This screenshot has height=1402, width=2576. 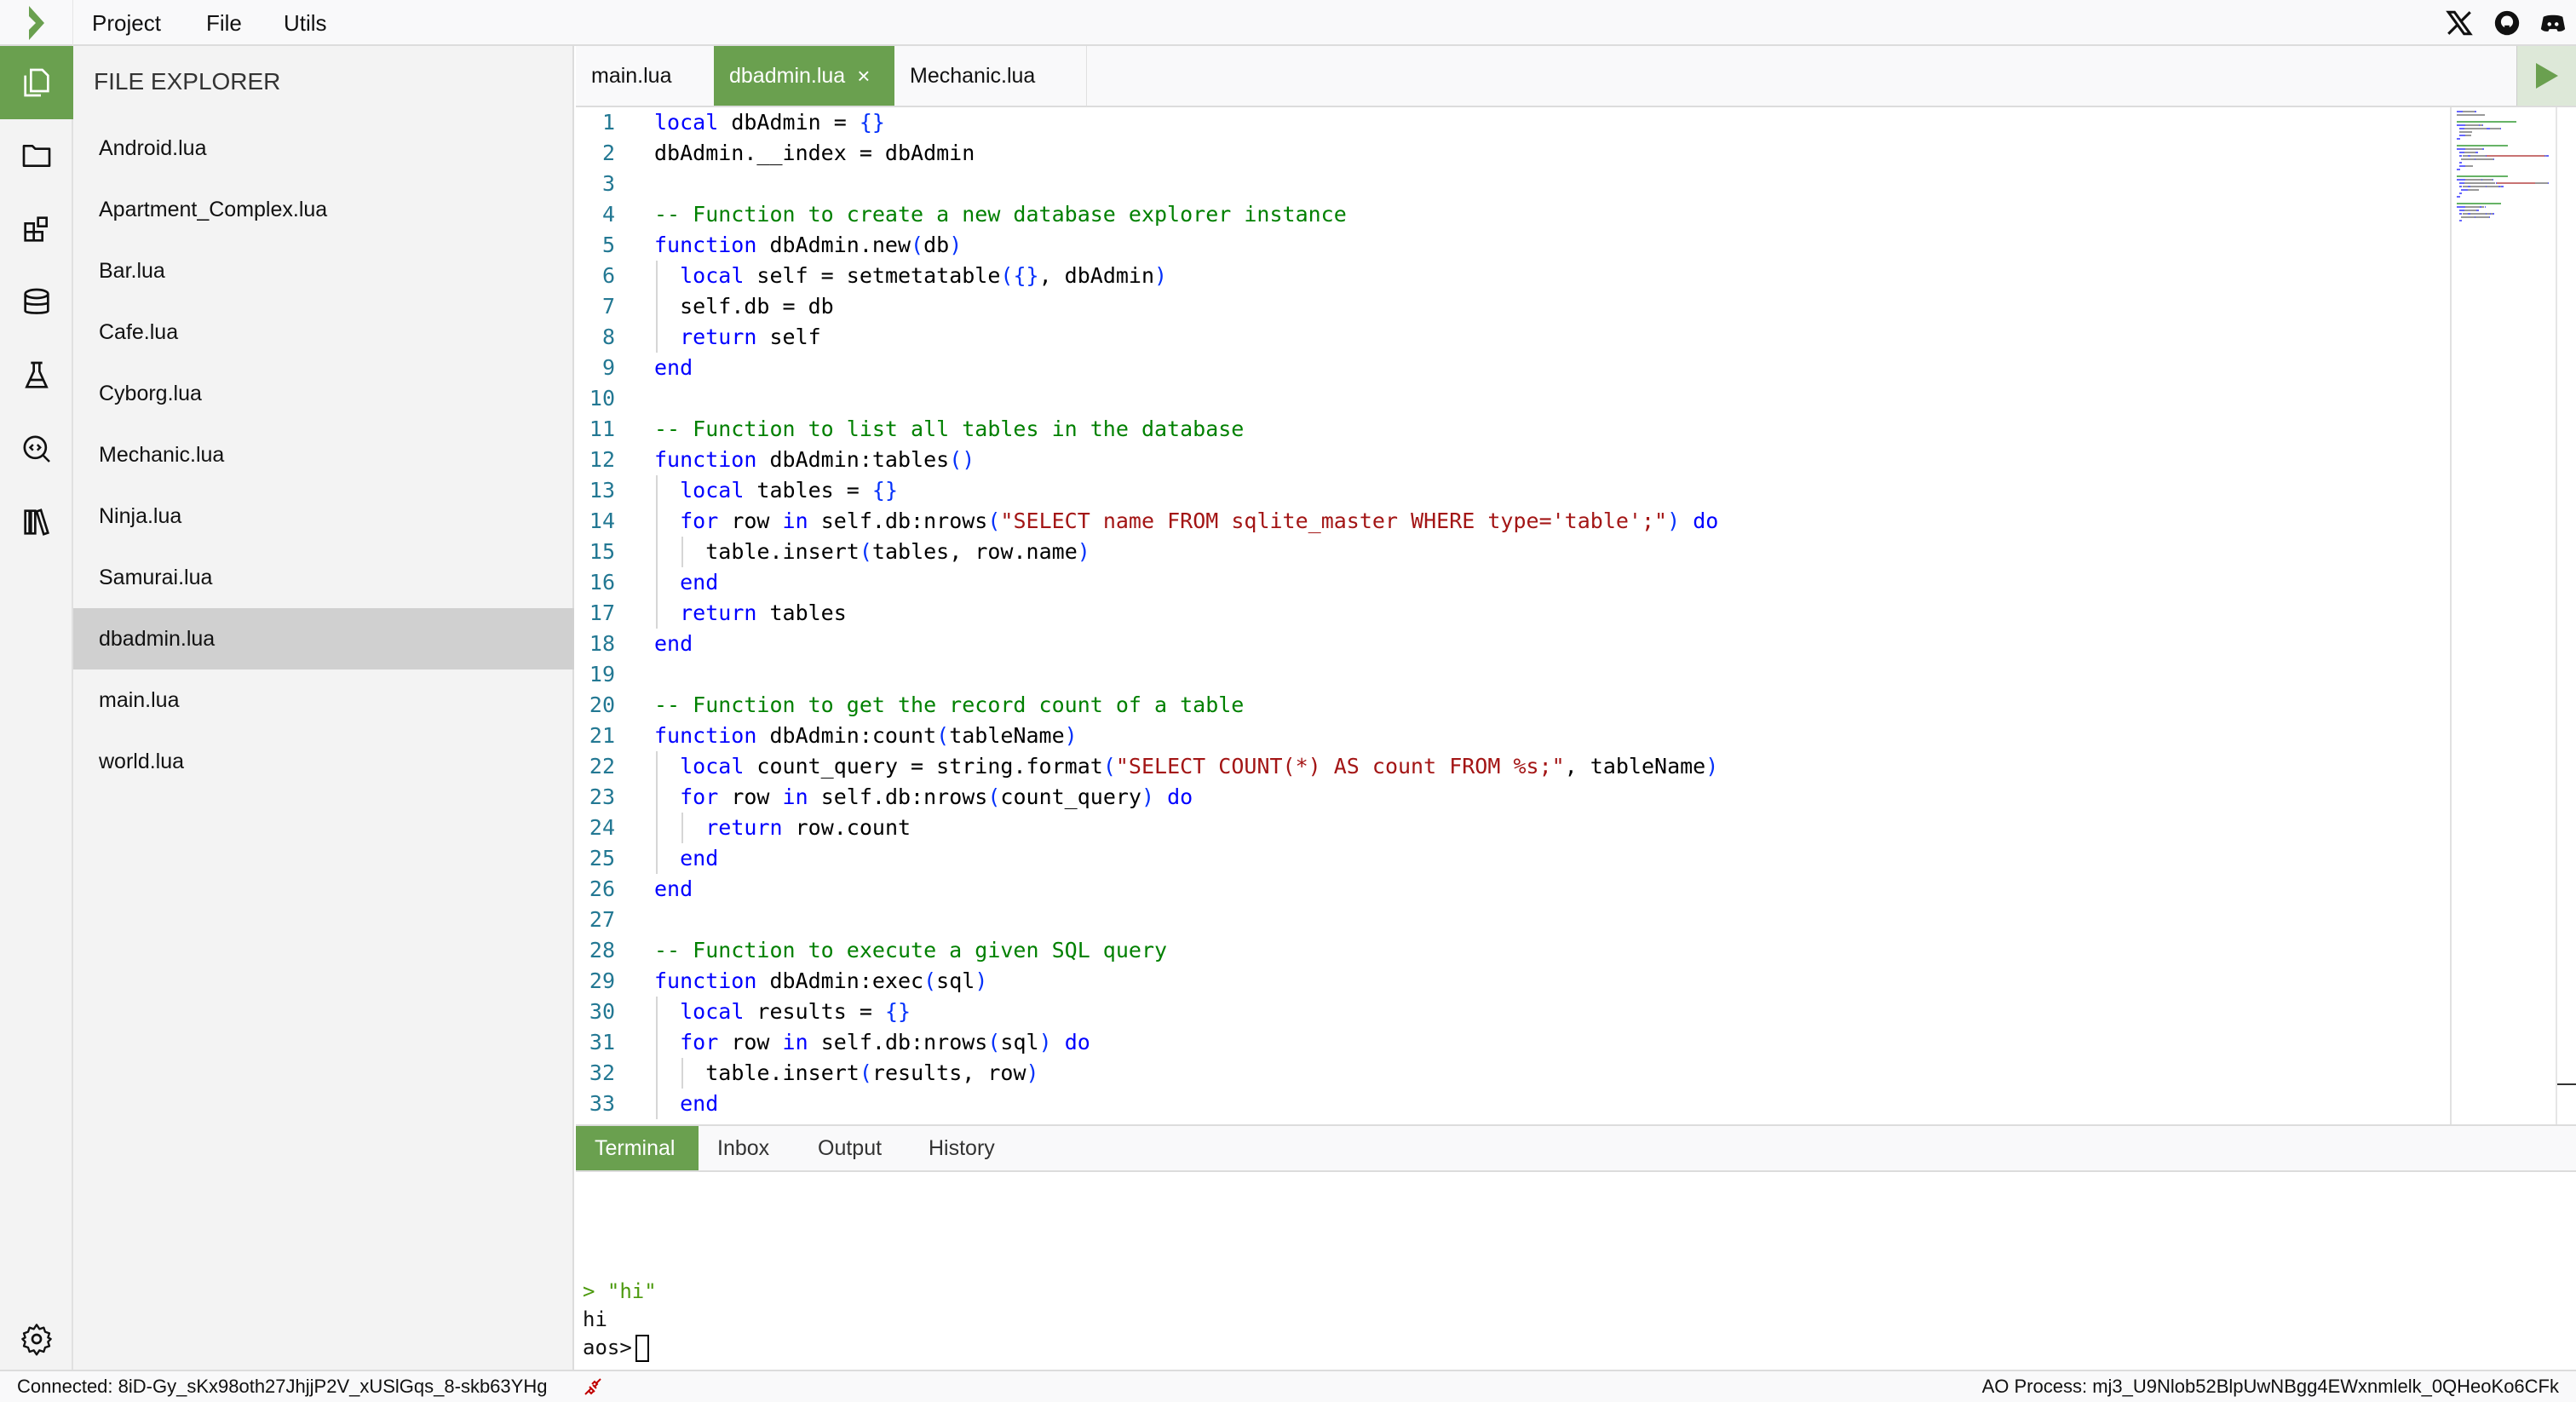 What do you see at coordinates (2460, 23) in the screenshot?
I see `x-icon` at bounding box center [2460, 23].